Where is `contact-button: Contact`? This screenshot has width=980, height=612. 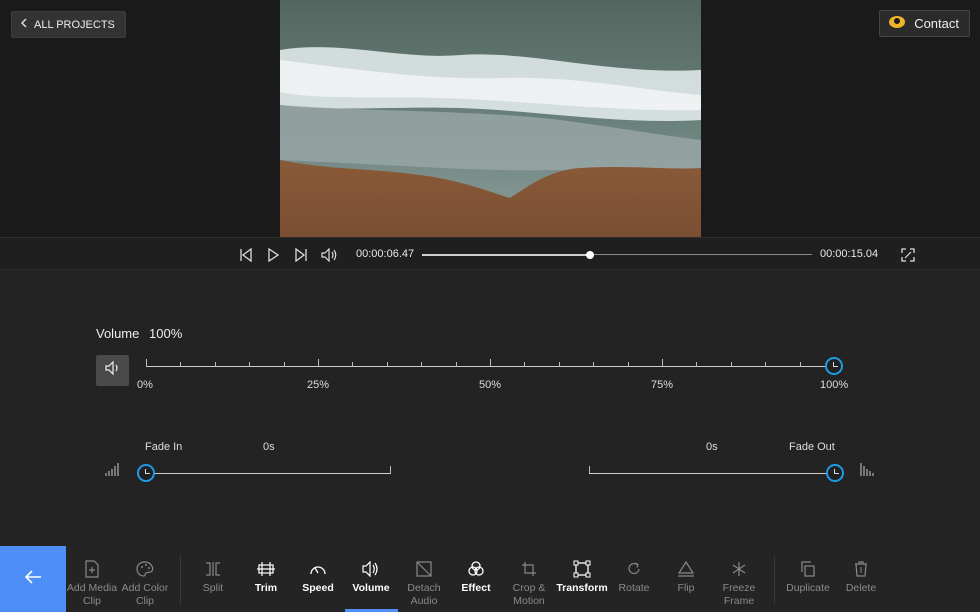
contact-button: Contact is located at coordinates (924, 23).